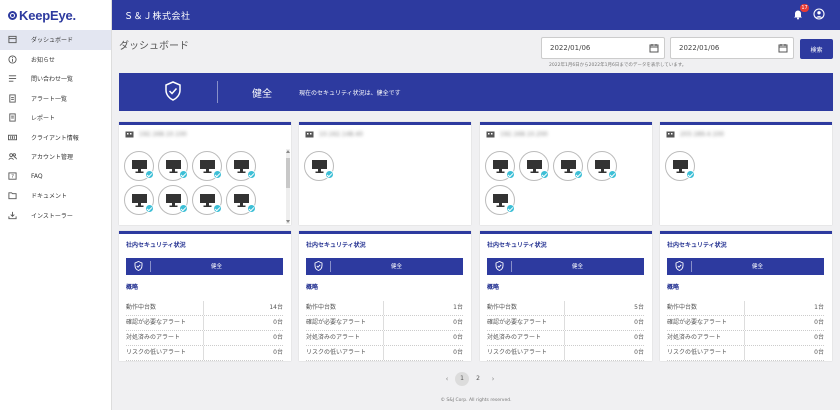 Image resolution: width=840 pixels, height=410 pixels. What do you see at coordinates (706, 308) in the screenshot?
I see `summary-label: 動作中台数` at bounding box center [706, 308].